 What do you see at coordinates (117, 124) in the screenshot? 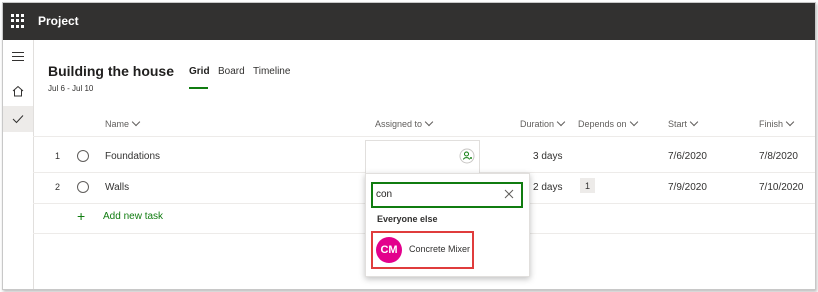
I see `column-header-label: Name` at bounding box center [117, 124].